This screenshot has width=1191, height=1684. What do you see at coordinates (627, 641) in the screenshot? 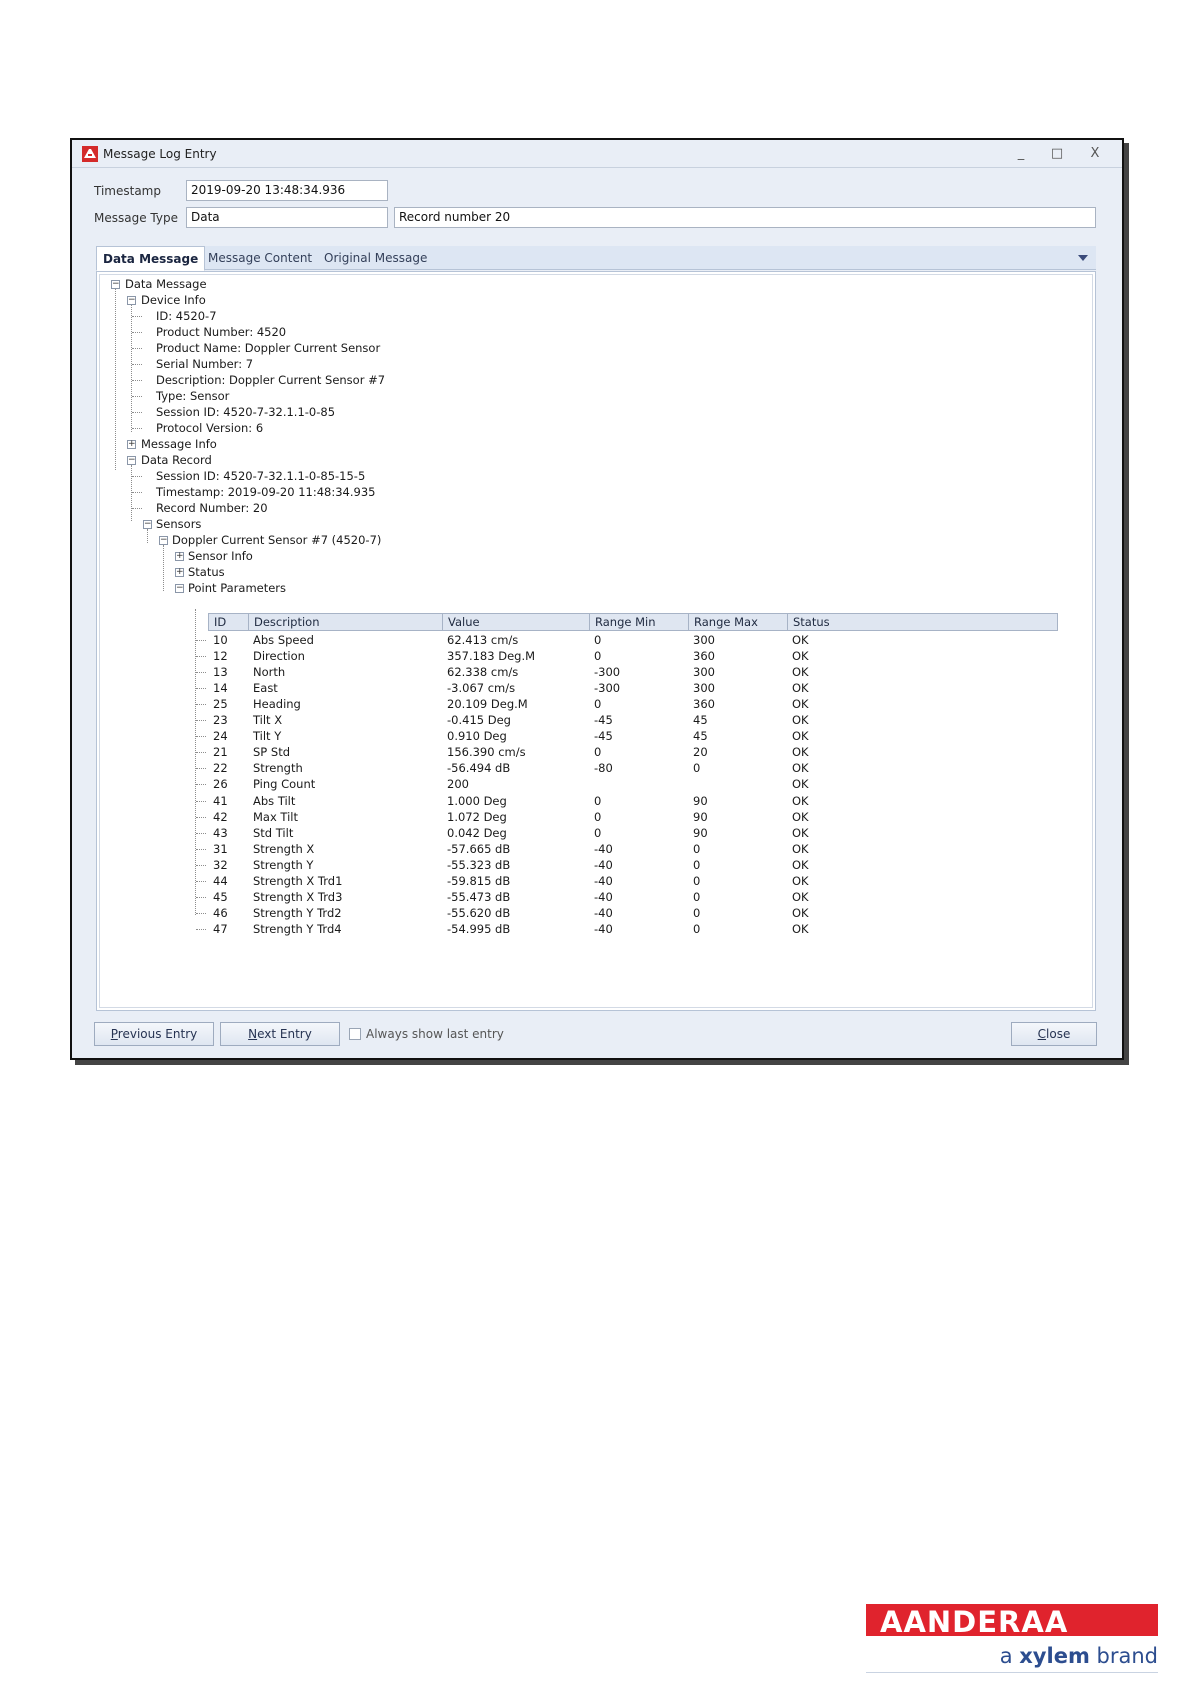
I see `table-row: 10 Abs Speed 62.413 cm/s 0 300 OK` at bounding box center [627, 641].